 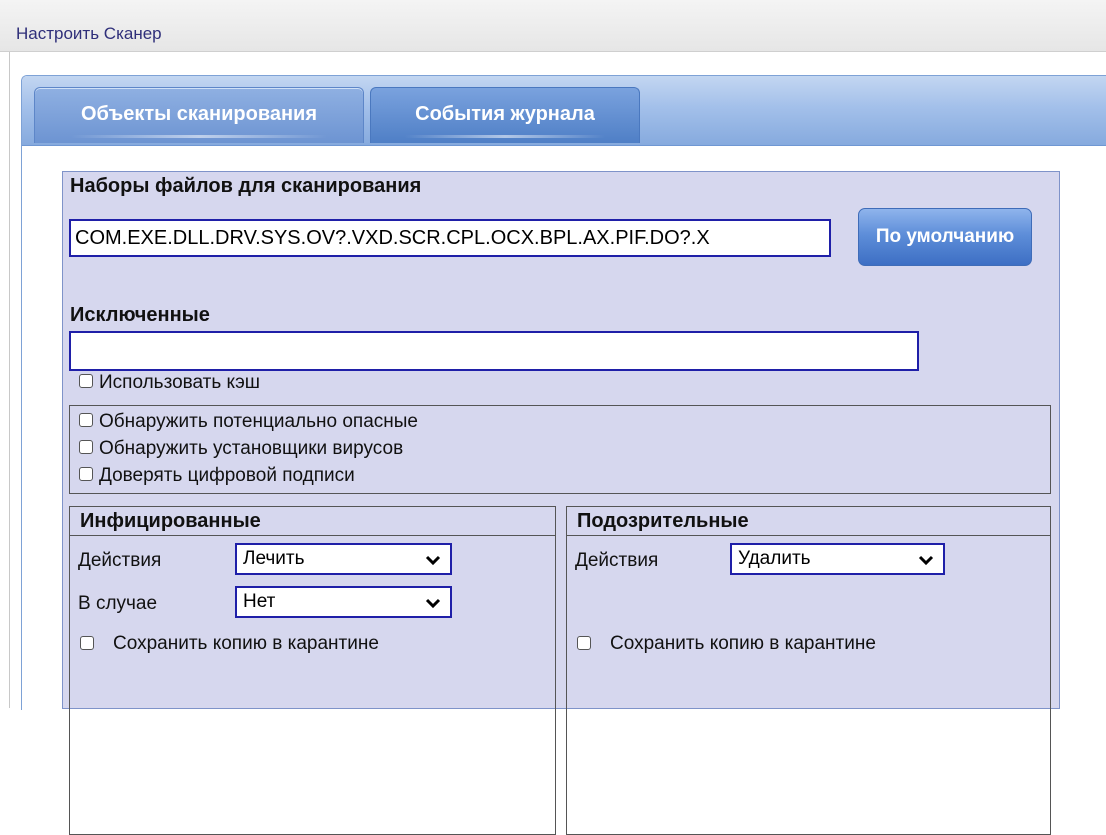 I want to click on detect-riskware-checkbox, so click(x=86, y=420).